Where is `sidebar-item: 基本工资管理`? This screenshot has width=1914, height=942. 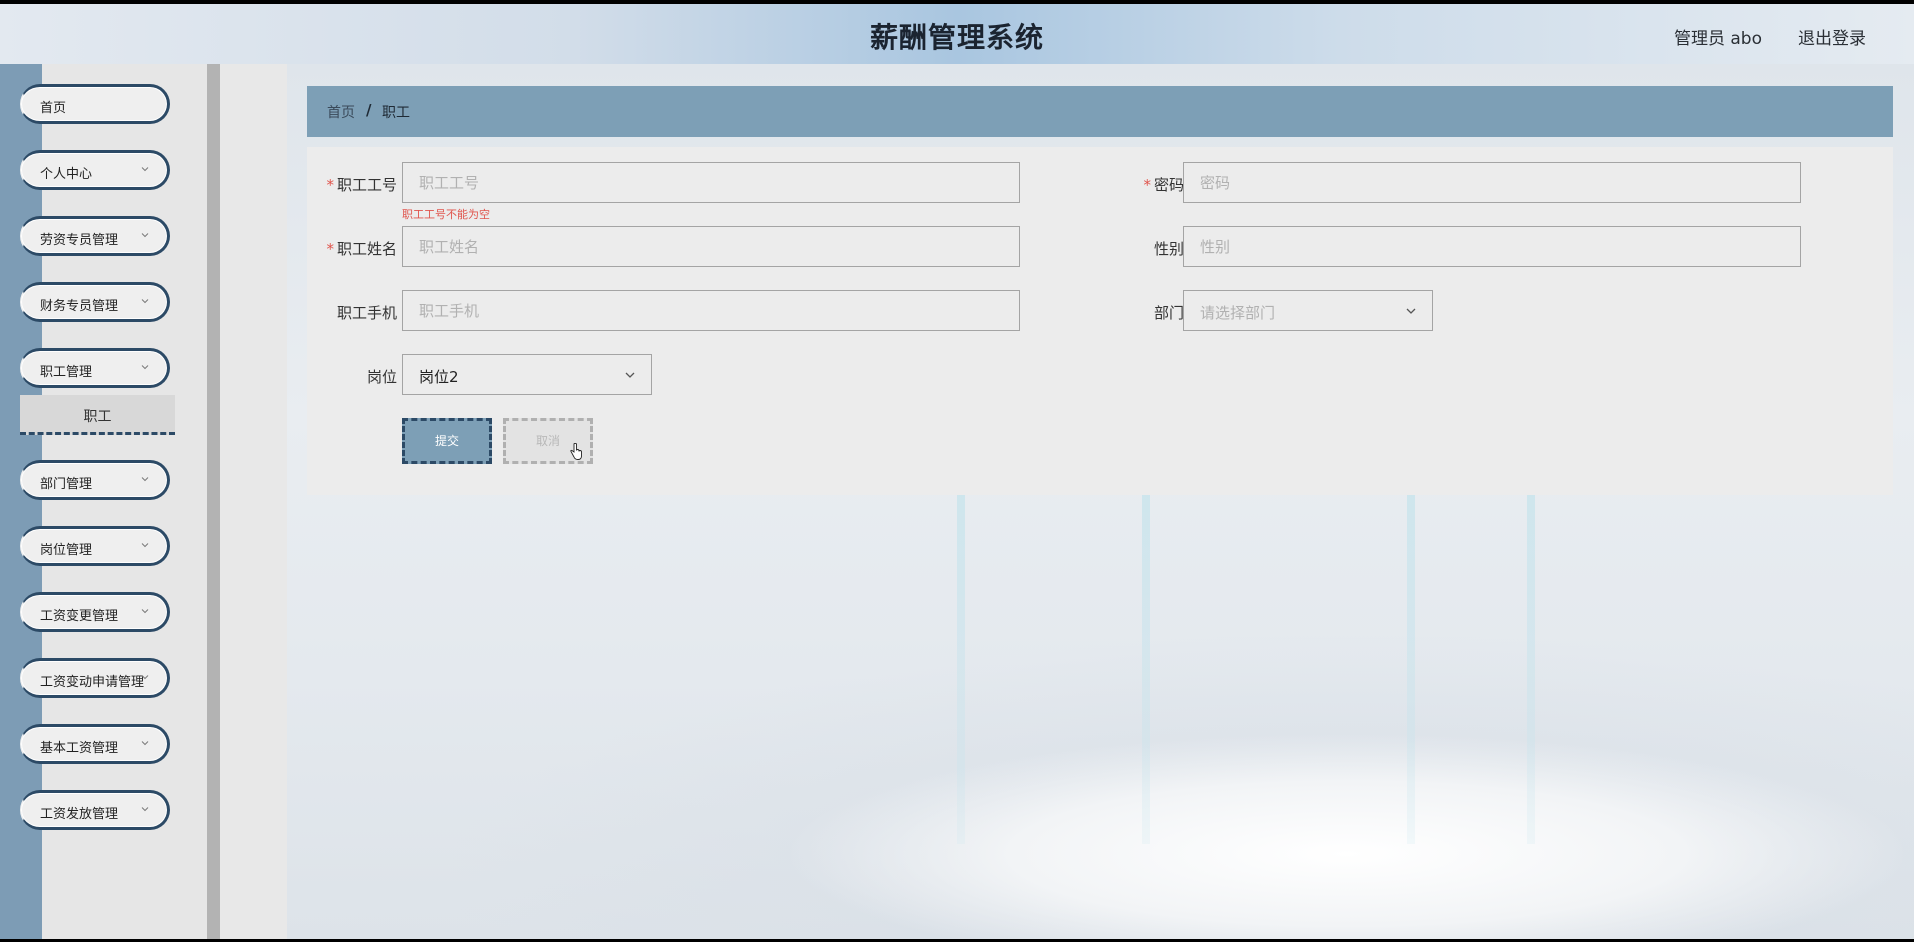
sidebar-item: 基本工资管理 is located at coordinates (95, 744).